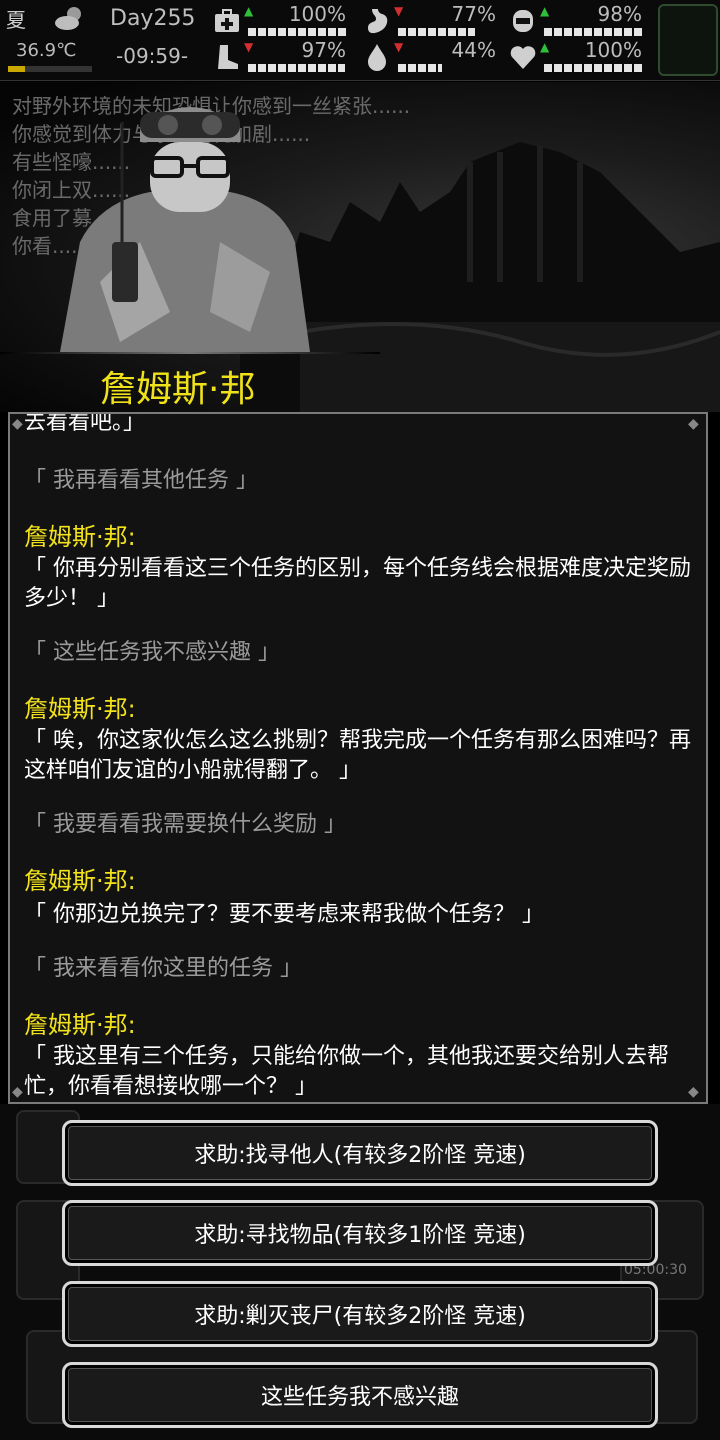 The height and width of the screenshot is (1440, 720). What do you see at coordinates (50, 69) in the screenshot?
I see `temperature-bar` at bounding box center [50, 69].